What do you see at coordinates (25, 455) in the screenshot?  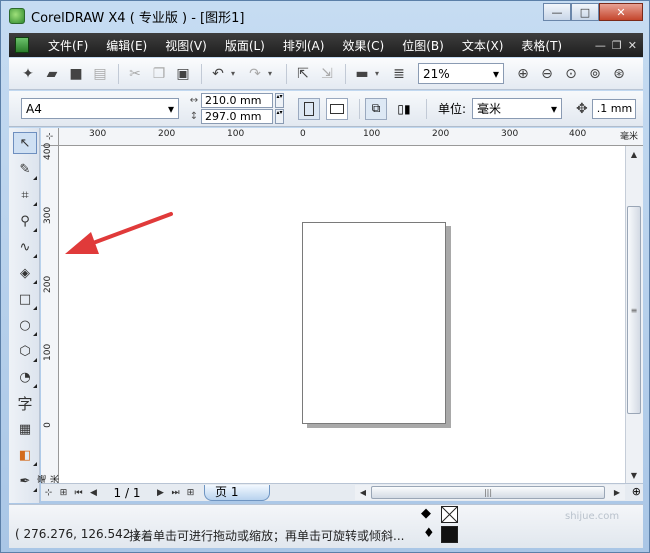 I see `interactive-tools-icon: ◧` at bounding box center [25, 455].